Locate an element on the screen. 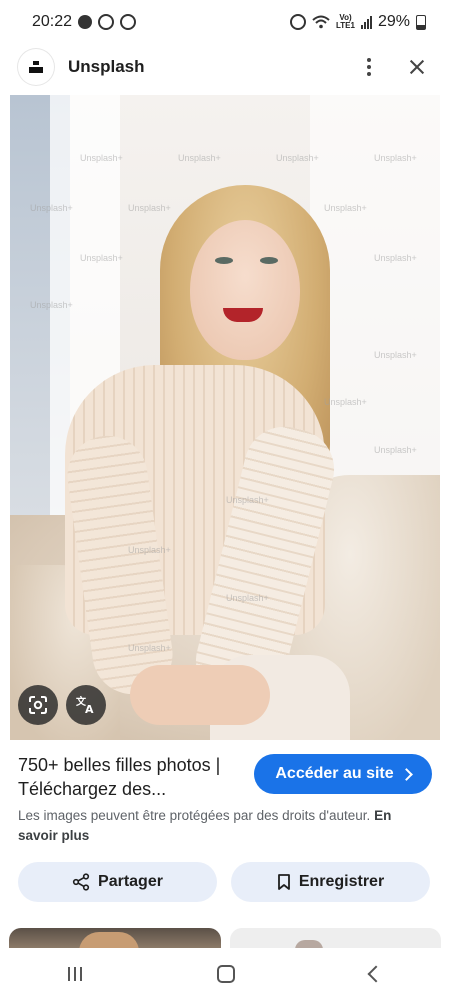  alarm-notification-icon is located at coordinates (128, 22).